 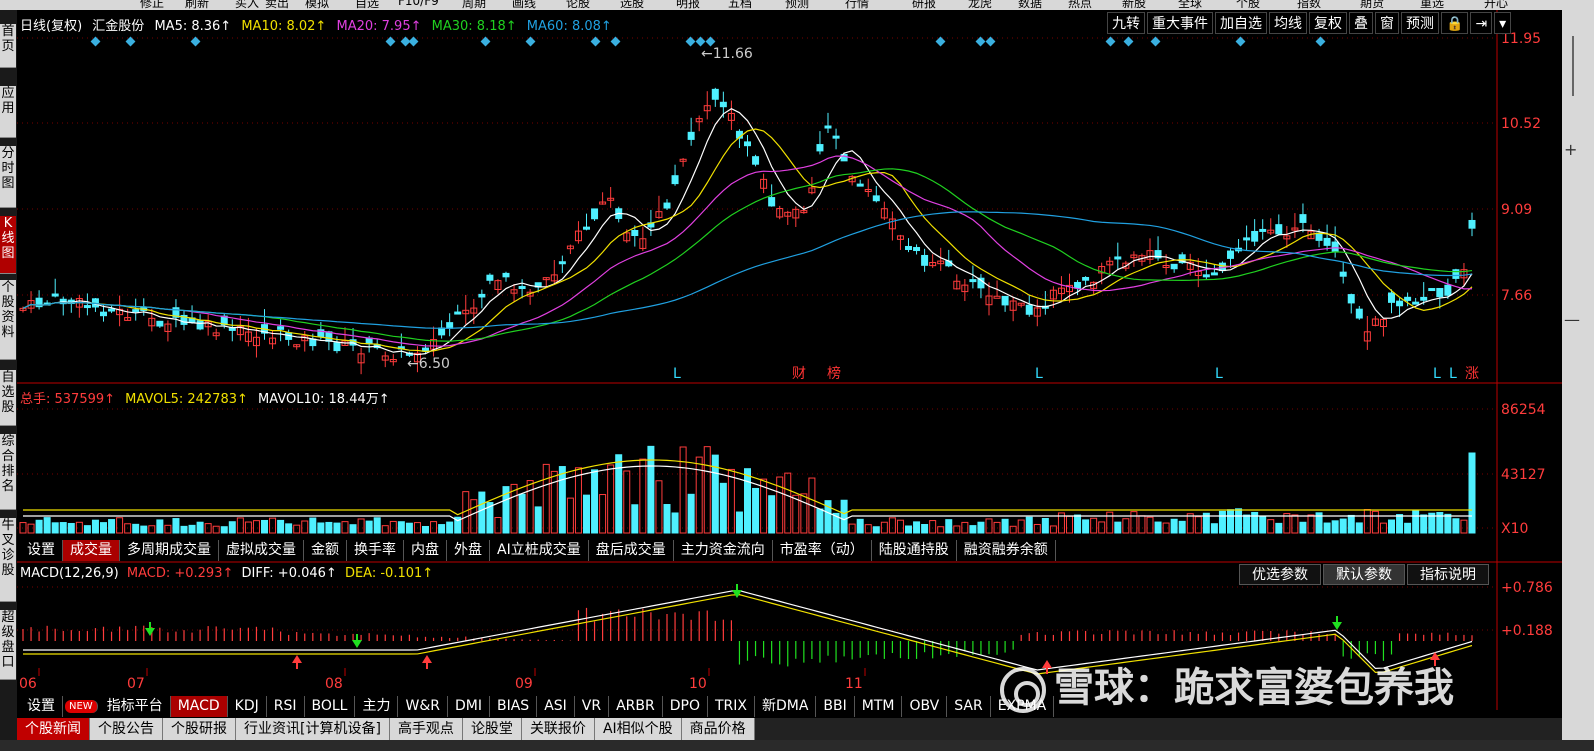 What do you see at coordinates (1387, 23) in the screenshot?
I see `price-tool-6: 窗` at bounding box center [1387, 23].